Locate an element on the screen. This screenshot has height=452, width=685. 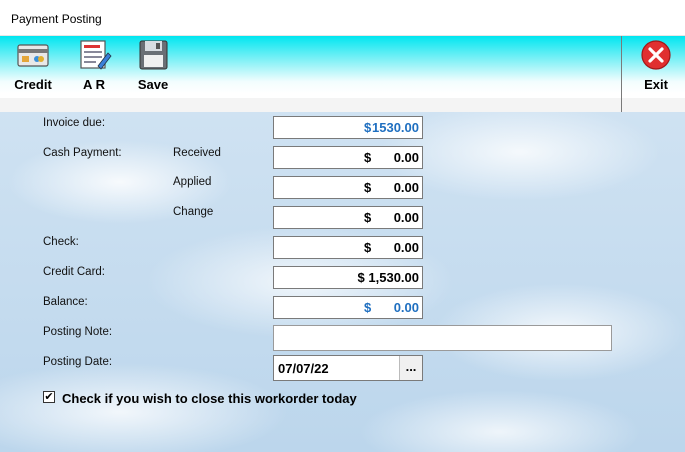
invoice-due-currency: $ is located at coordinates (368, 127).